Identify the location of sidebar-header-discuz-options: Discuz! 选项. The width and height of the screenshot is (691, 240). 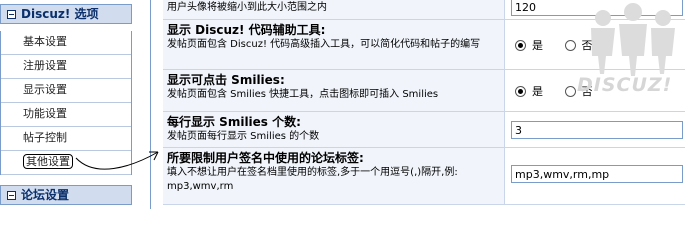
(66, 14).